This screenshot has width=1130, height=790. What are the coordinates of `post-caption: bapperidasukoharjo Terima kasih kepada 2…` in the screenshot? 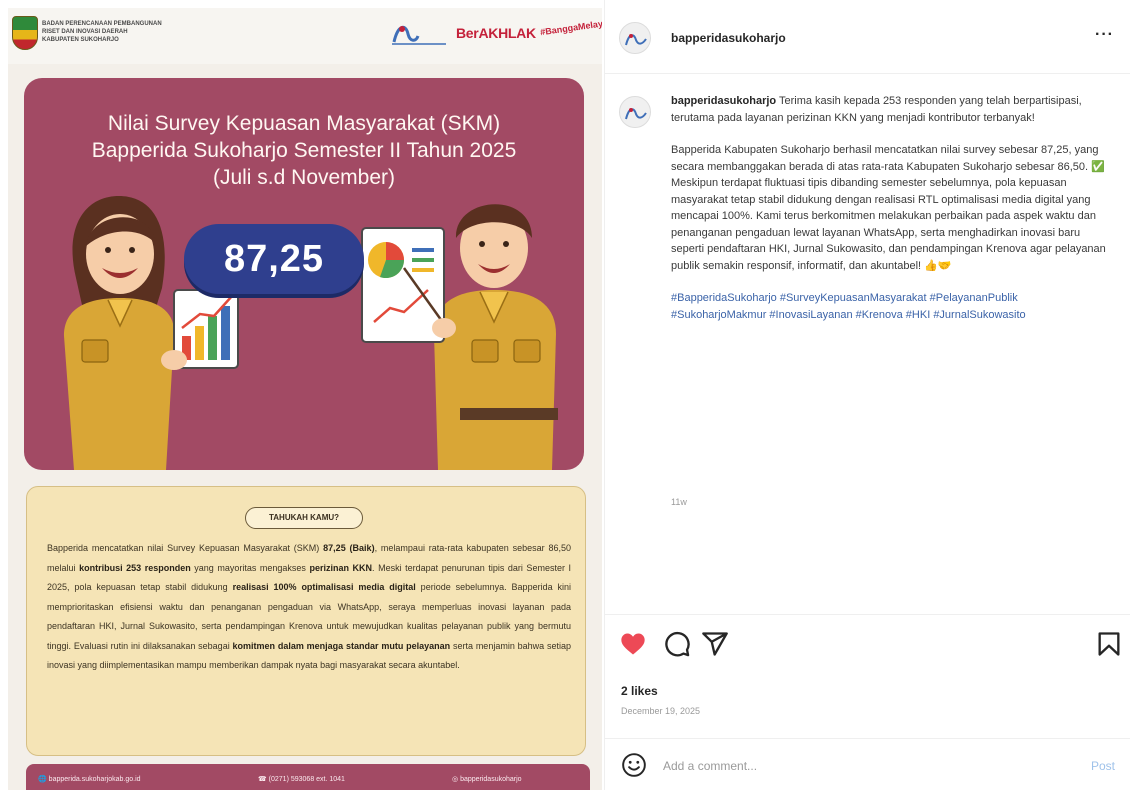 It's located at (891, 216).